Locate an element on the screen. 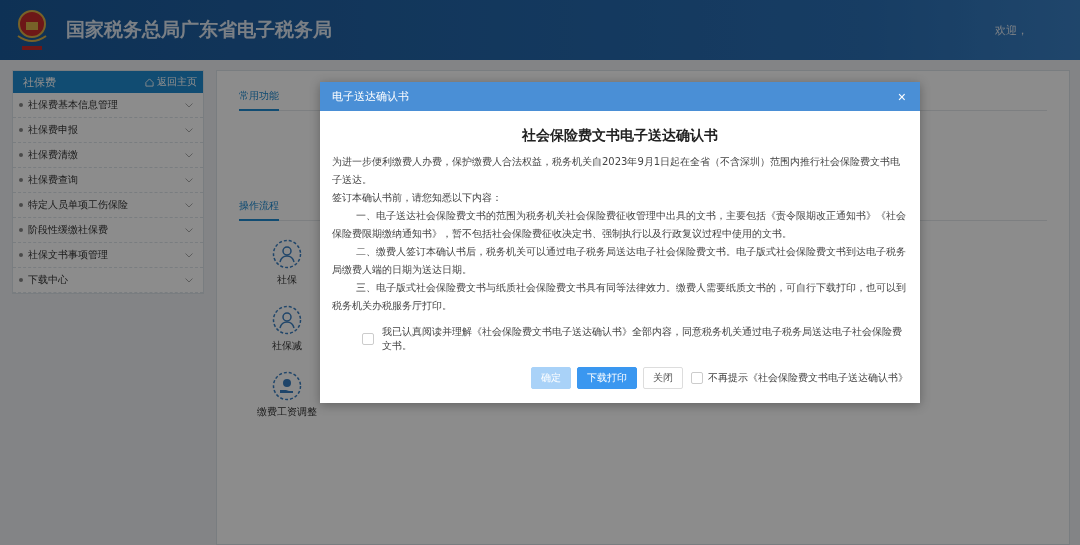 This screenshot has height=545, width=1080. tab: 常用功能 is located at coordinates (259, 97).